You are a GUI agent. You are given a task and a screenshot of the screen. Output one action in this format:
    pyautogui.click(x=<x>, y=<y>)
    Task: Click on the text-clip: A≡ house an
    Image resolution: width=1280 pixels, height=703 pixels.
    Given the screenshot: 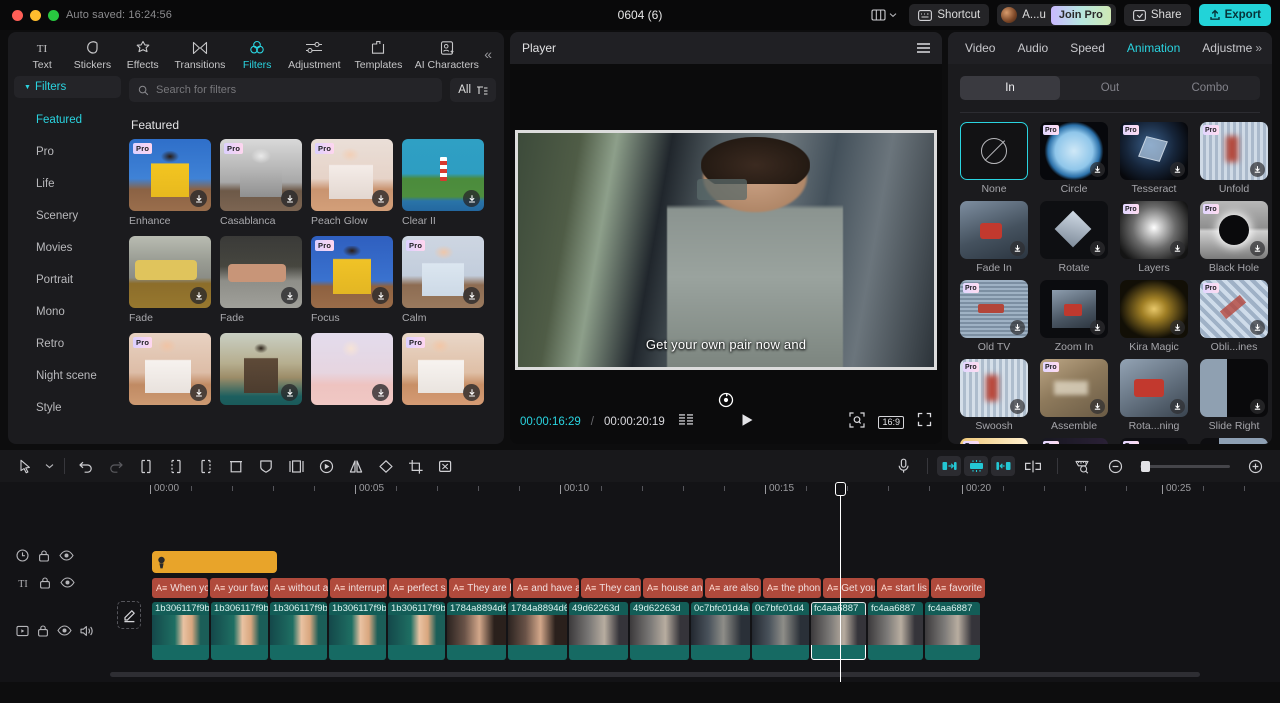 What is the action you would take?
    pyautogui.click(x=673, y=588)
    